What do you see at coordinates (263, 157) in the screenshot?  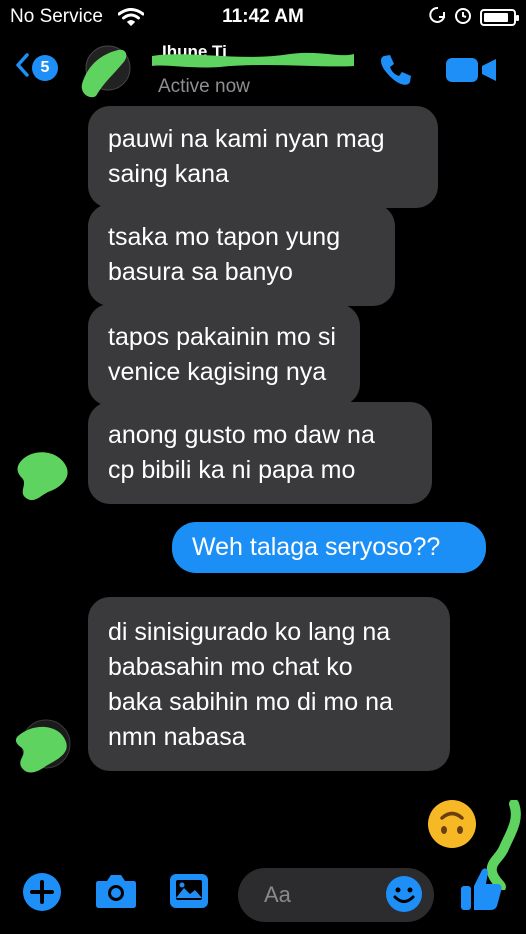 I see `message-incoming: pauwi na kami nyan mag saing kana` at bounding box center [263, 157].